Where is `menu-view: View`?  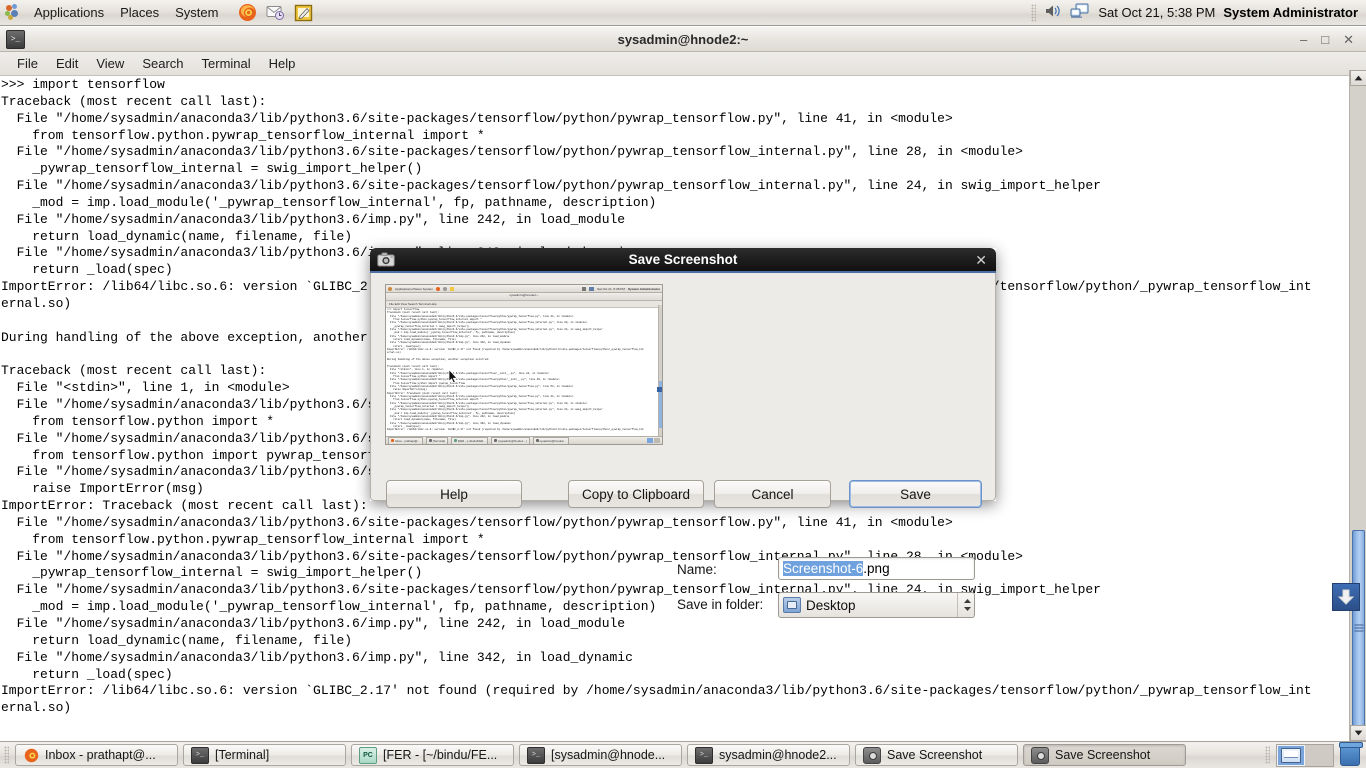 menu-view: View is located at coordinates (110, 63).